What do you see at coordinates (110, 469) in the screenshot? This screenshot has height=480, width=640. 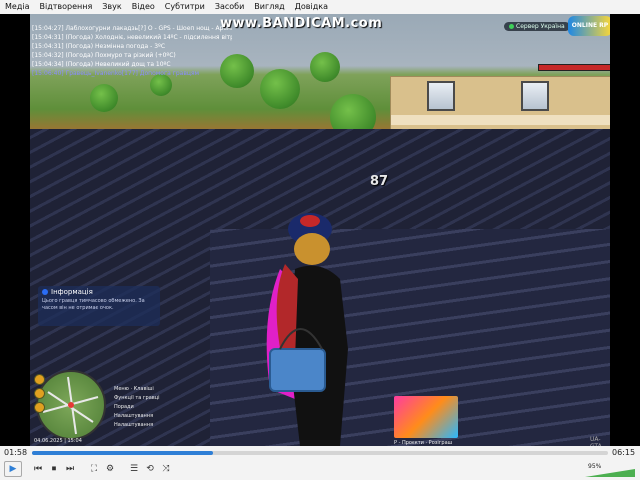 I see `extended-settings-button: ⚙` at bounding box center [110, 469].